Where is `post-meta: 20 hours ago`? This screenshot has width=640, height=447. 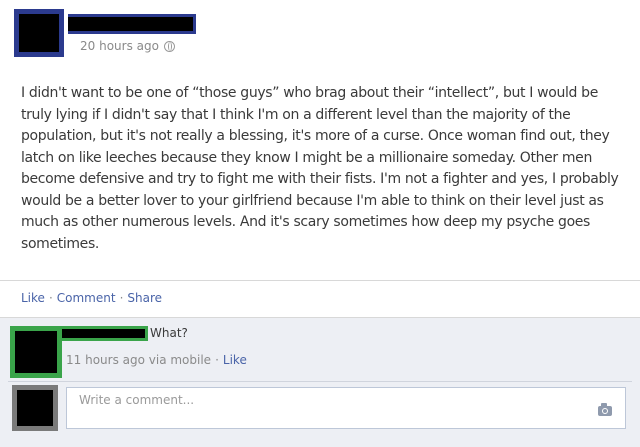
post-meta: 20 hours ago is located at coordinates (127, 46).